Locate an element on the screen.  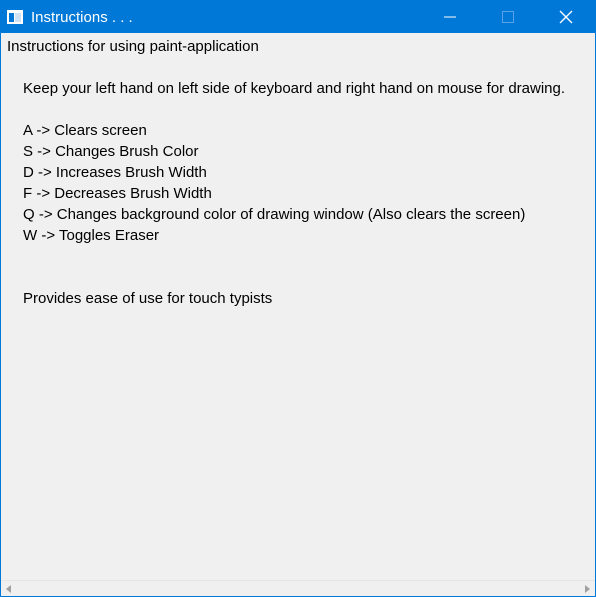
window-controls is located at coordinates (508, 17).